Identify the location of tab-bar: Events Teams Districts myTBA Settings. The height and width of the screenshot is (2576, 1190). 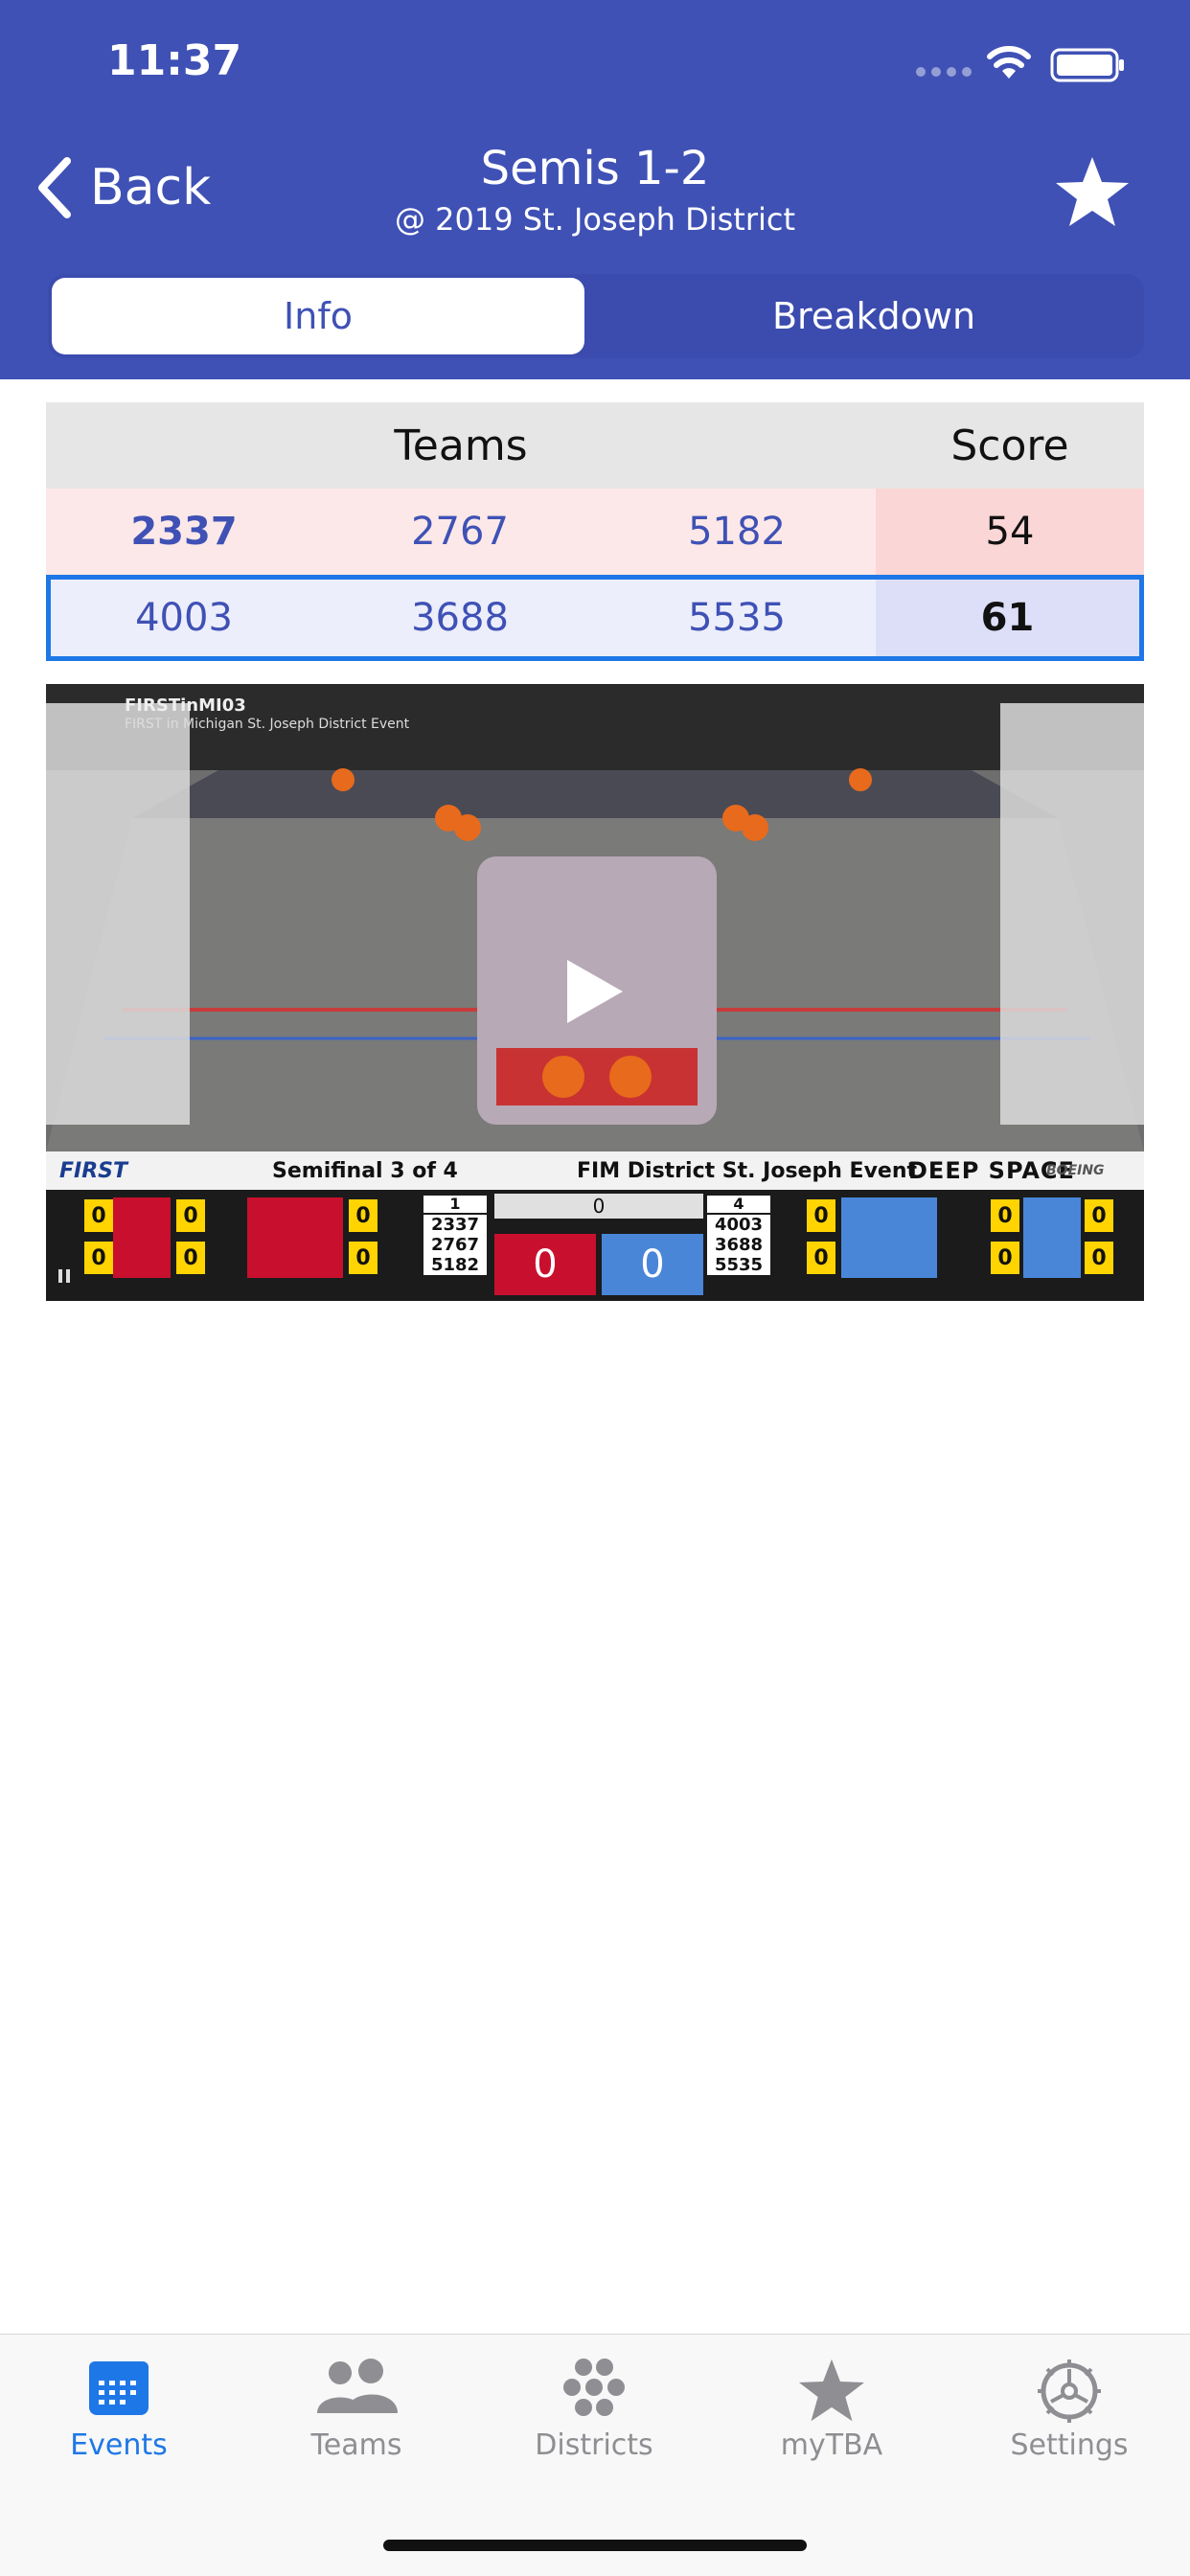
(595, 2455).